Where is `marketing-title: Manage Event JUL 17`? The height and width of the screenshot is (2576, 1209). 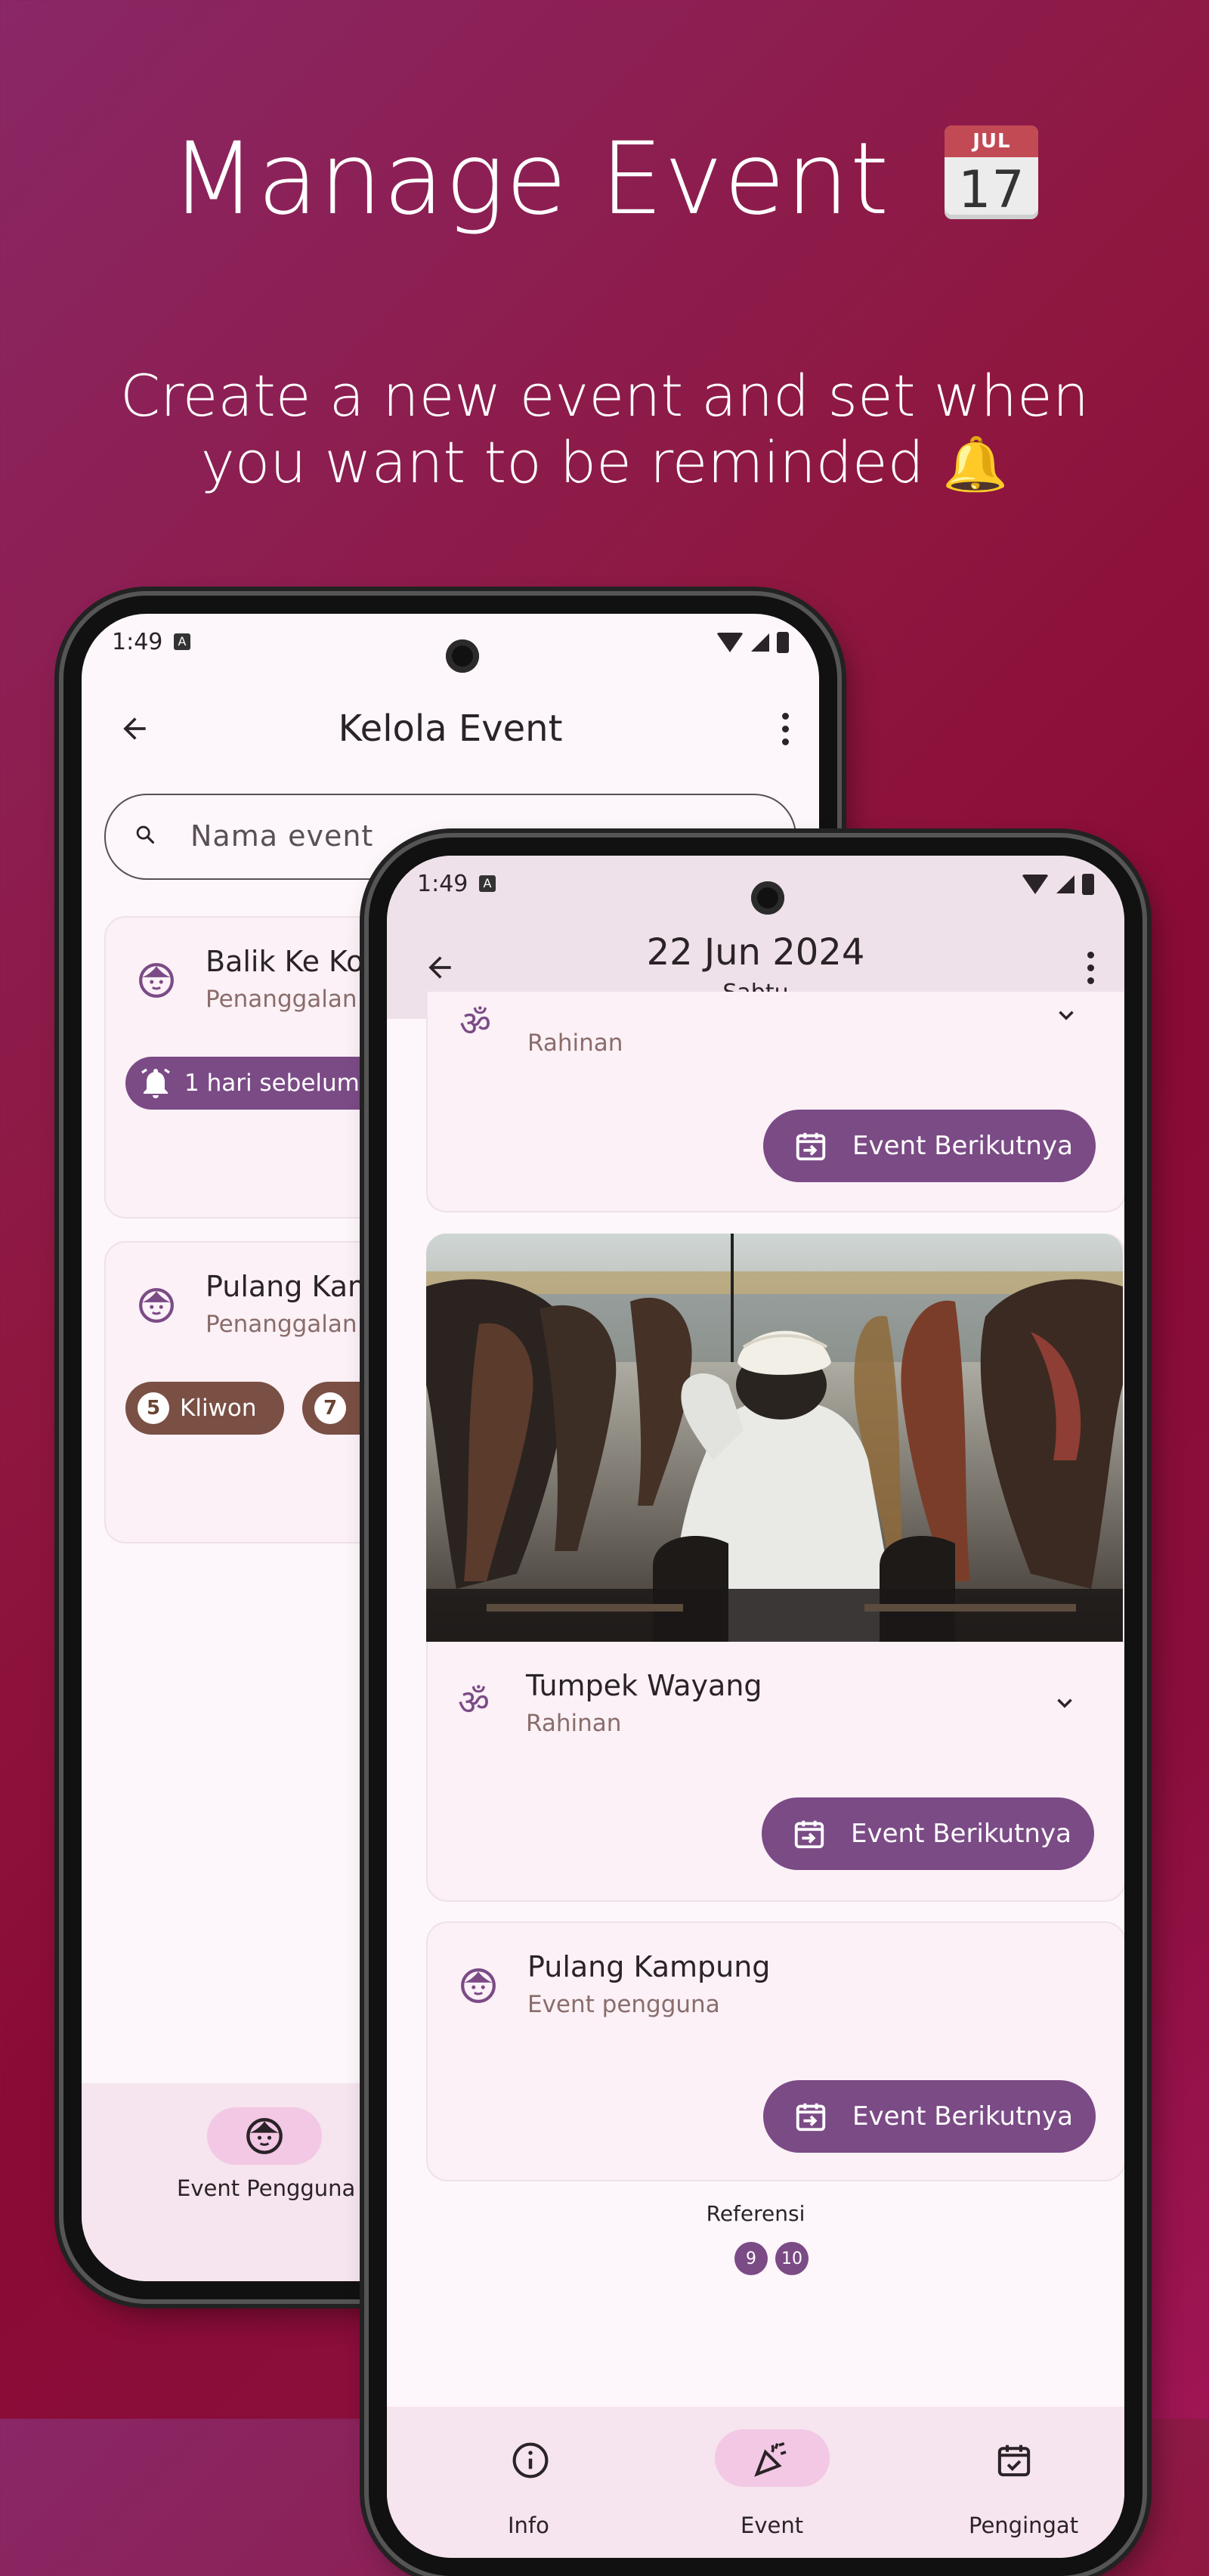
marketing-title: Manage Event JUL 17 is located at coordinates (604, 179).